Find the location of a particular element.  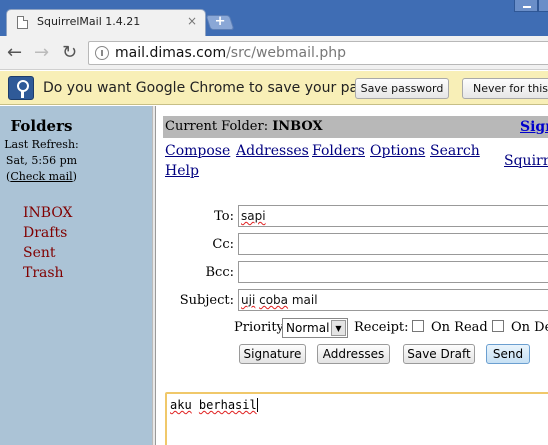

last-refresh: Last Refresh: Sat, 5:56 pm (Check mail) is located at coordinates (41, 161).